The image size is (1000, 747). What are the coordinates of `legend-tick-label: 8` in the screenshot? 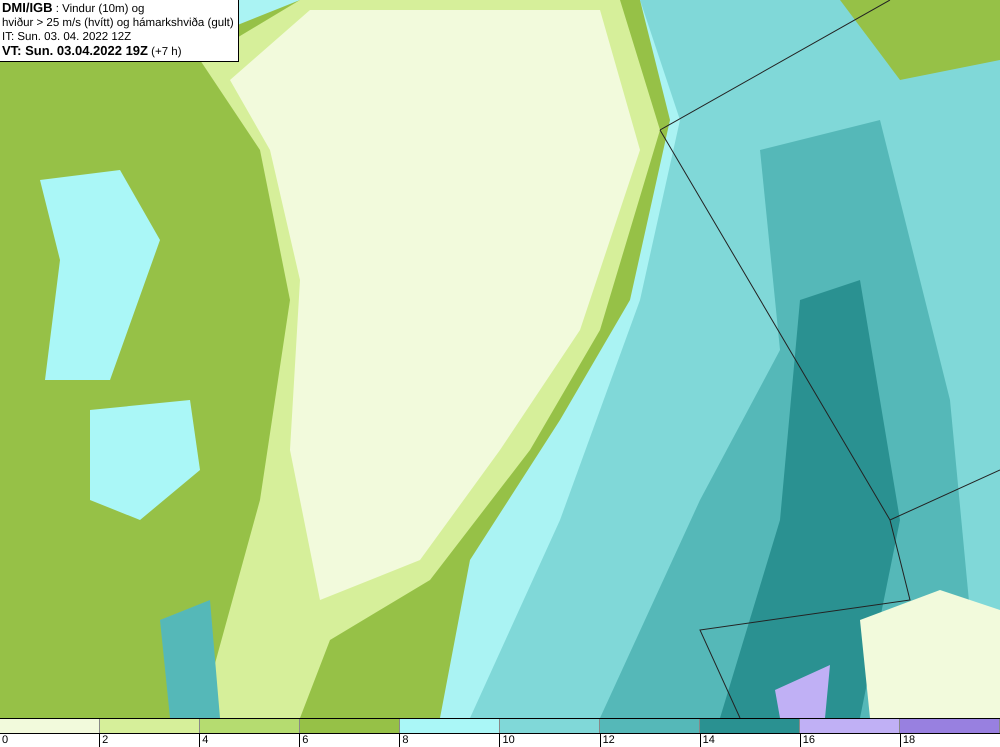 It's located at (405, 740).